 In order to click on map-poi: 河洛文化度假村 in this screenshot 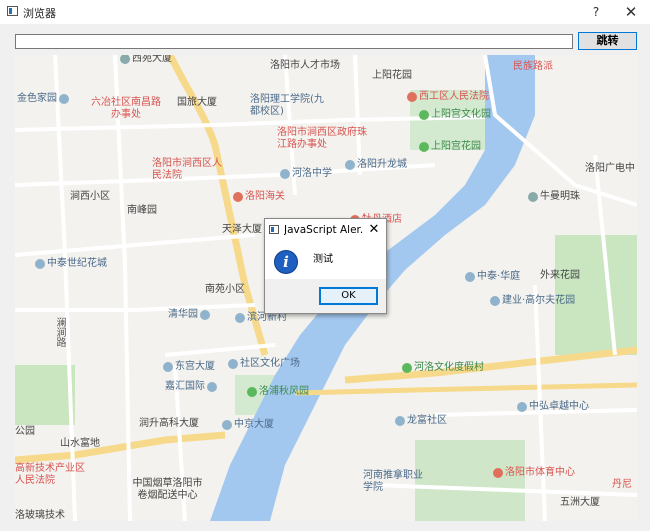, I will do `click(443, 368)`.